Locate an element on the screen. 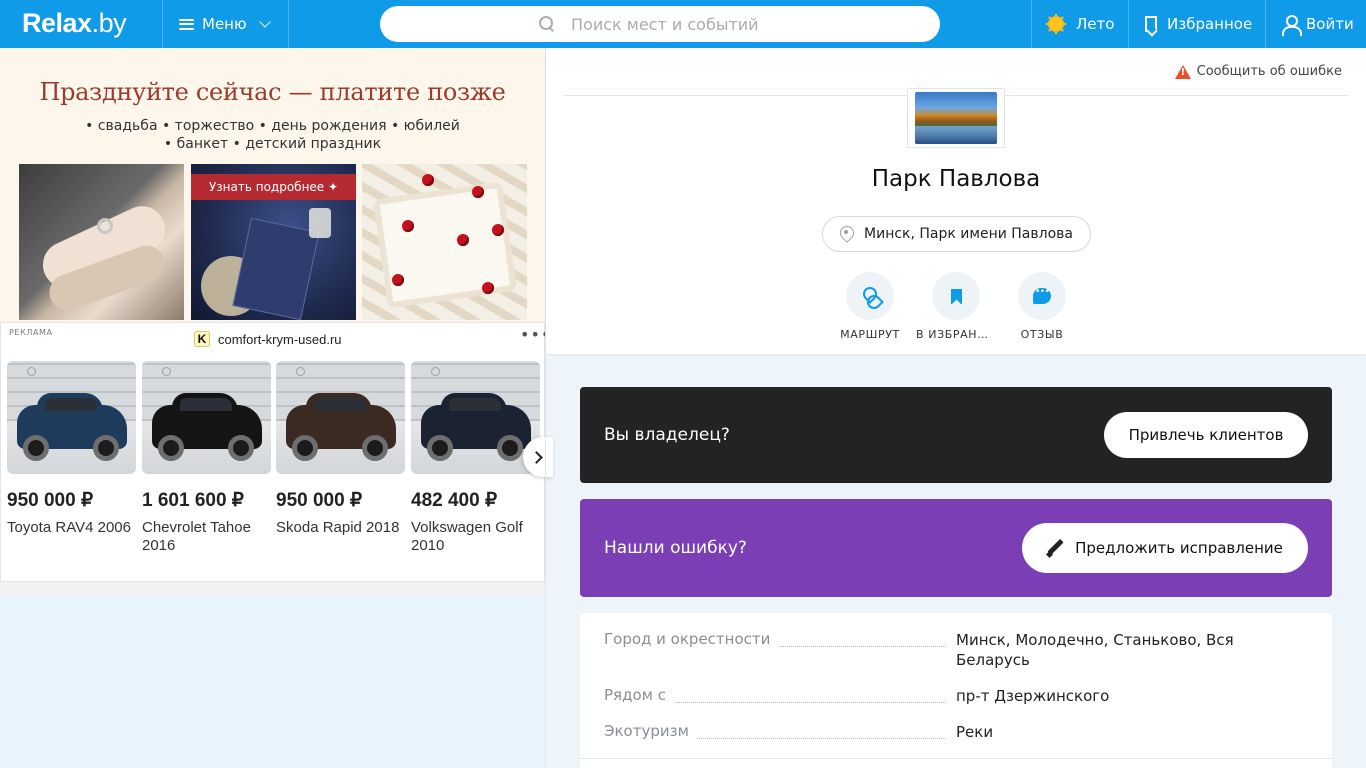 This screenshot has width=1366, height=768. car-card: 1 601 600 ₽ Chevrolet Tahoe 2016 is located at coordinates (206, 458).